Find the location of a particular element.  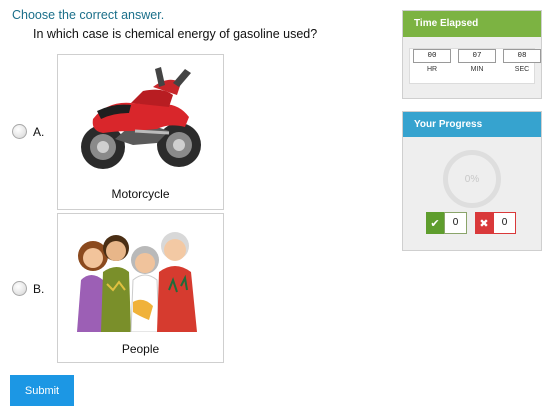

time-elapsed-title: Time Elapsed is located at coordinates (472, 24).